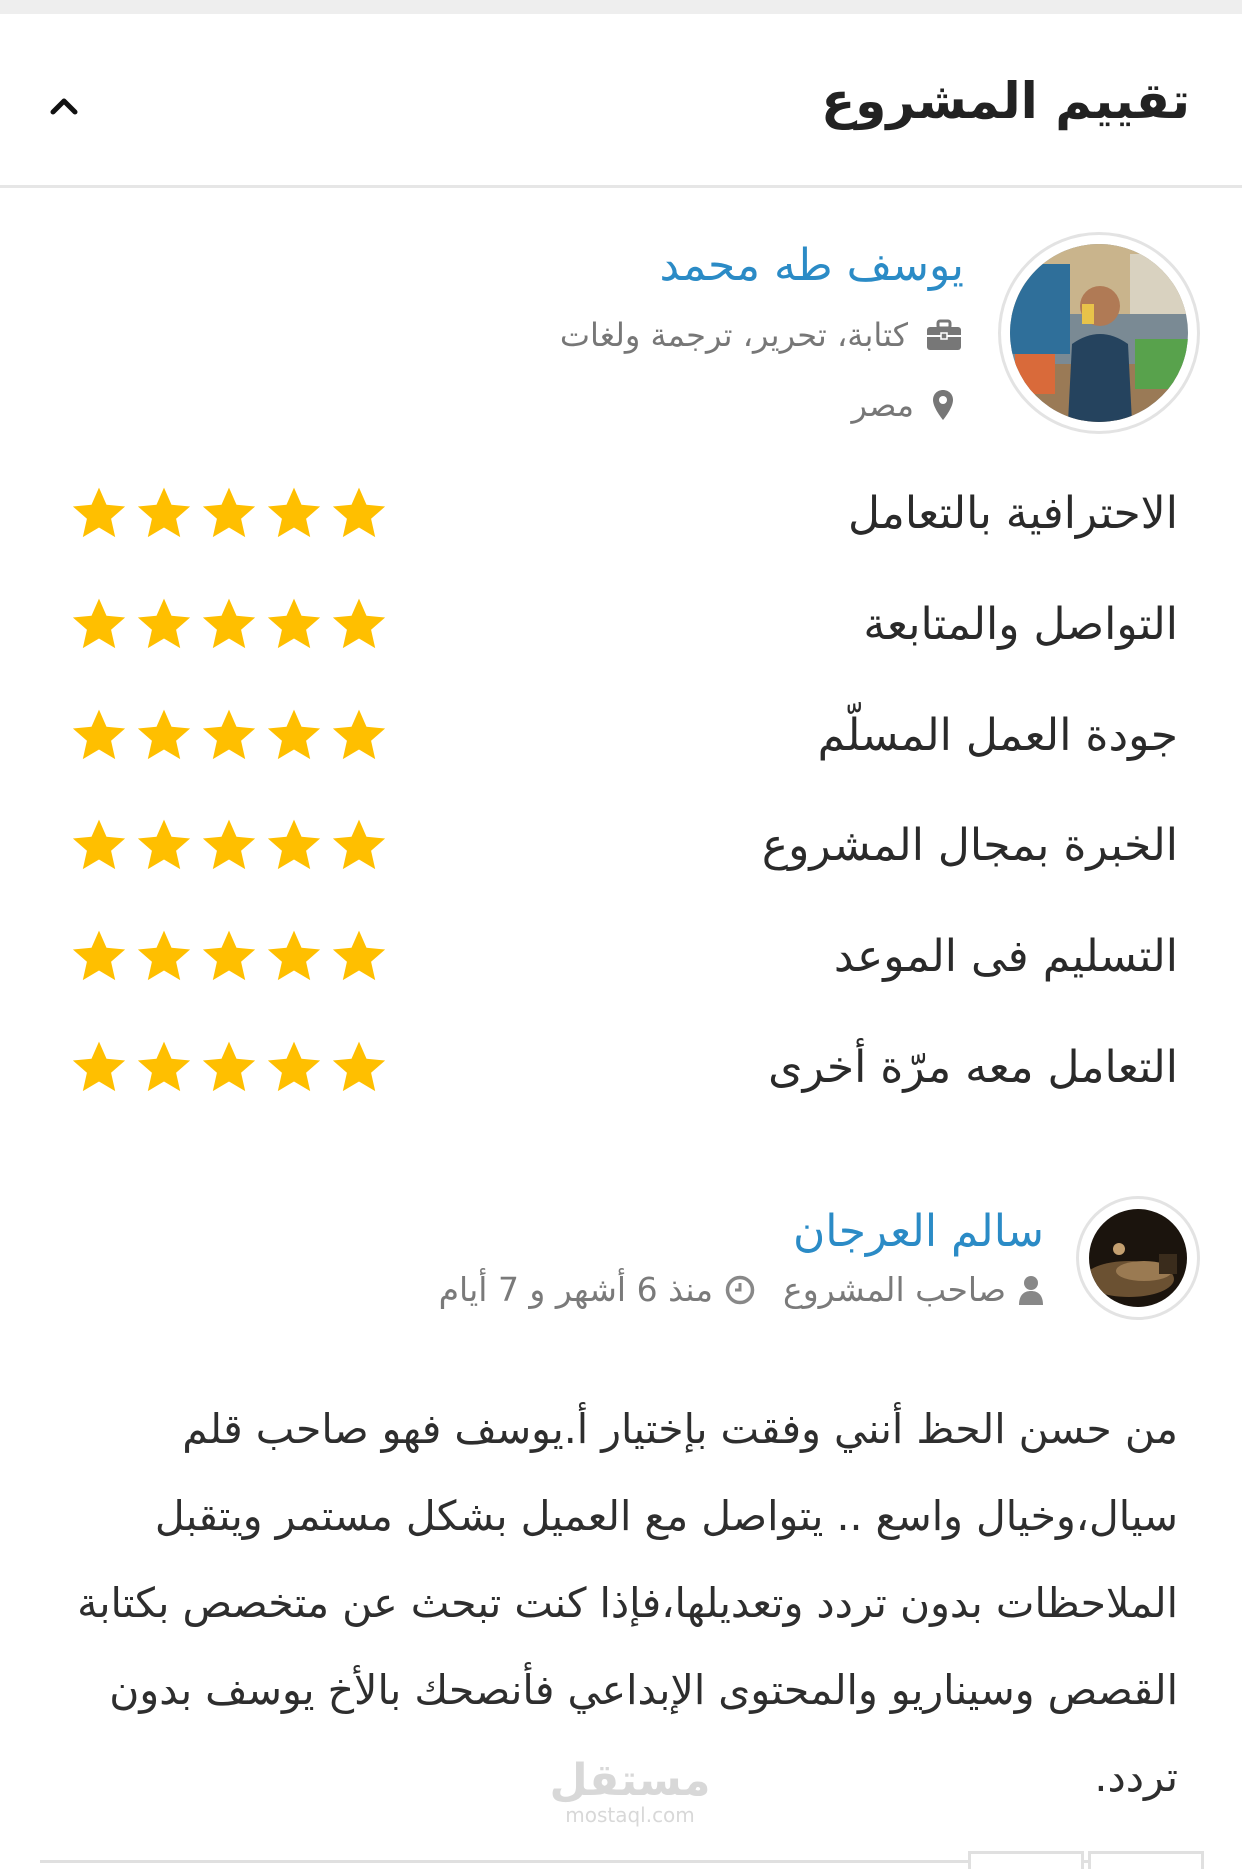 This screenshot has height=1869, width=1242. Describe the element at coordinates (918, 1231) in the screenshot. I see `client-name-link: سالم العرجان` at that location.